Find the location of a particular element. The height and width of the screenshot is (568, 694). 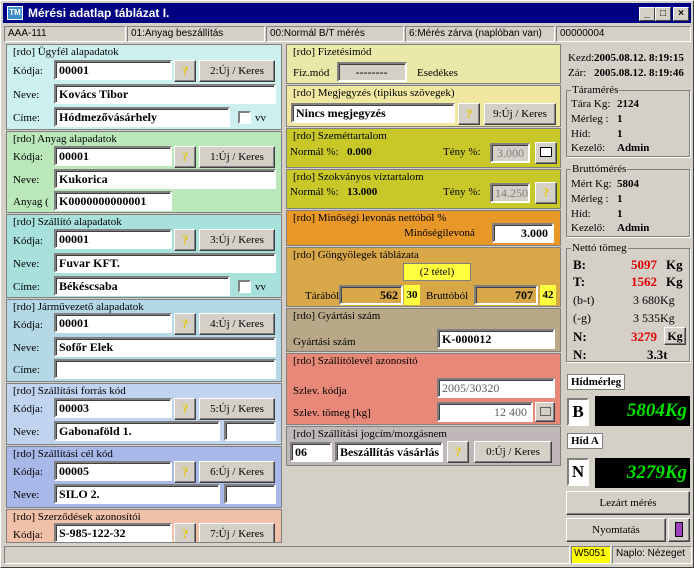

title-bar: TM Mérési adatlap táblázat I. _ □ × is located at coordinates (347, 13).